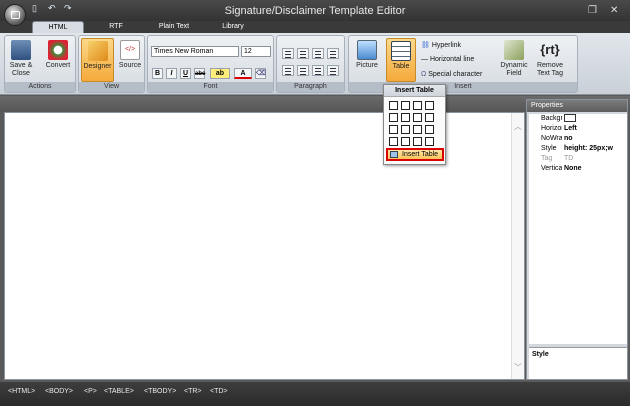 The image size is (630, 406). I want to click on group-label-font: Font, so click(210, 87).